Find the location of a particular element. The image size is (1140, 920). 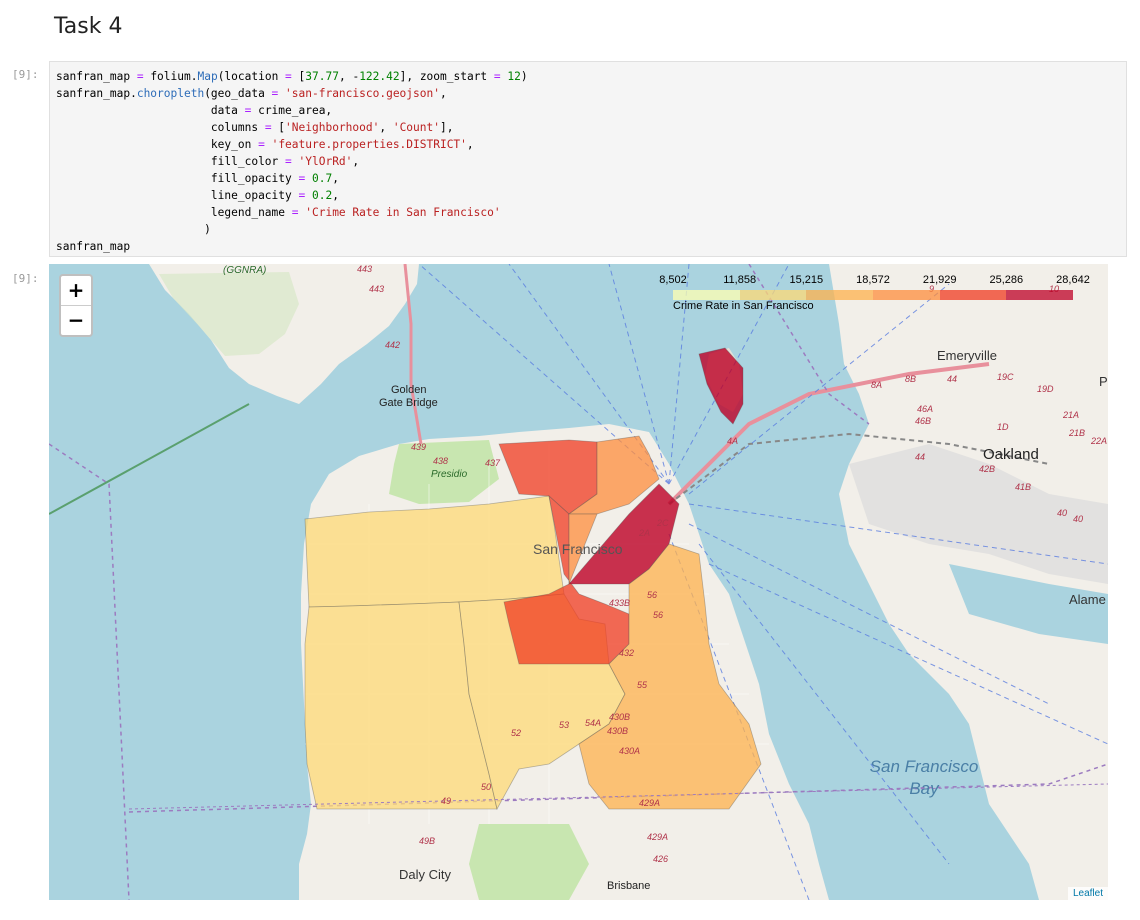

legend-color-bar is located at coordinates (873, 295).